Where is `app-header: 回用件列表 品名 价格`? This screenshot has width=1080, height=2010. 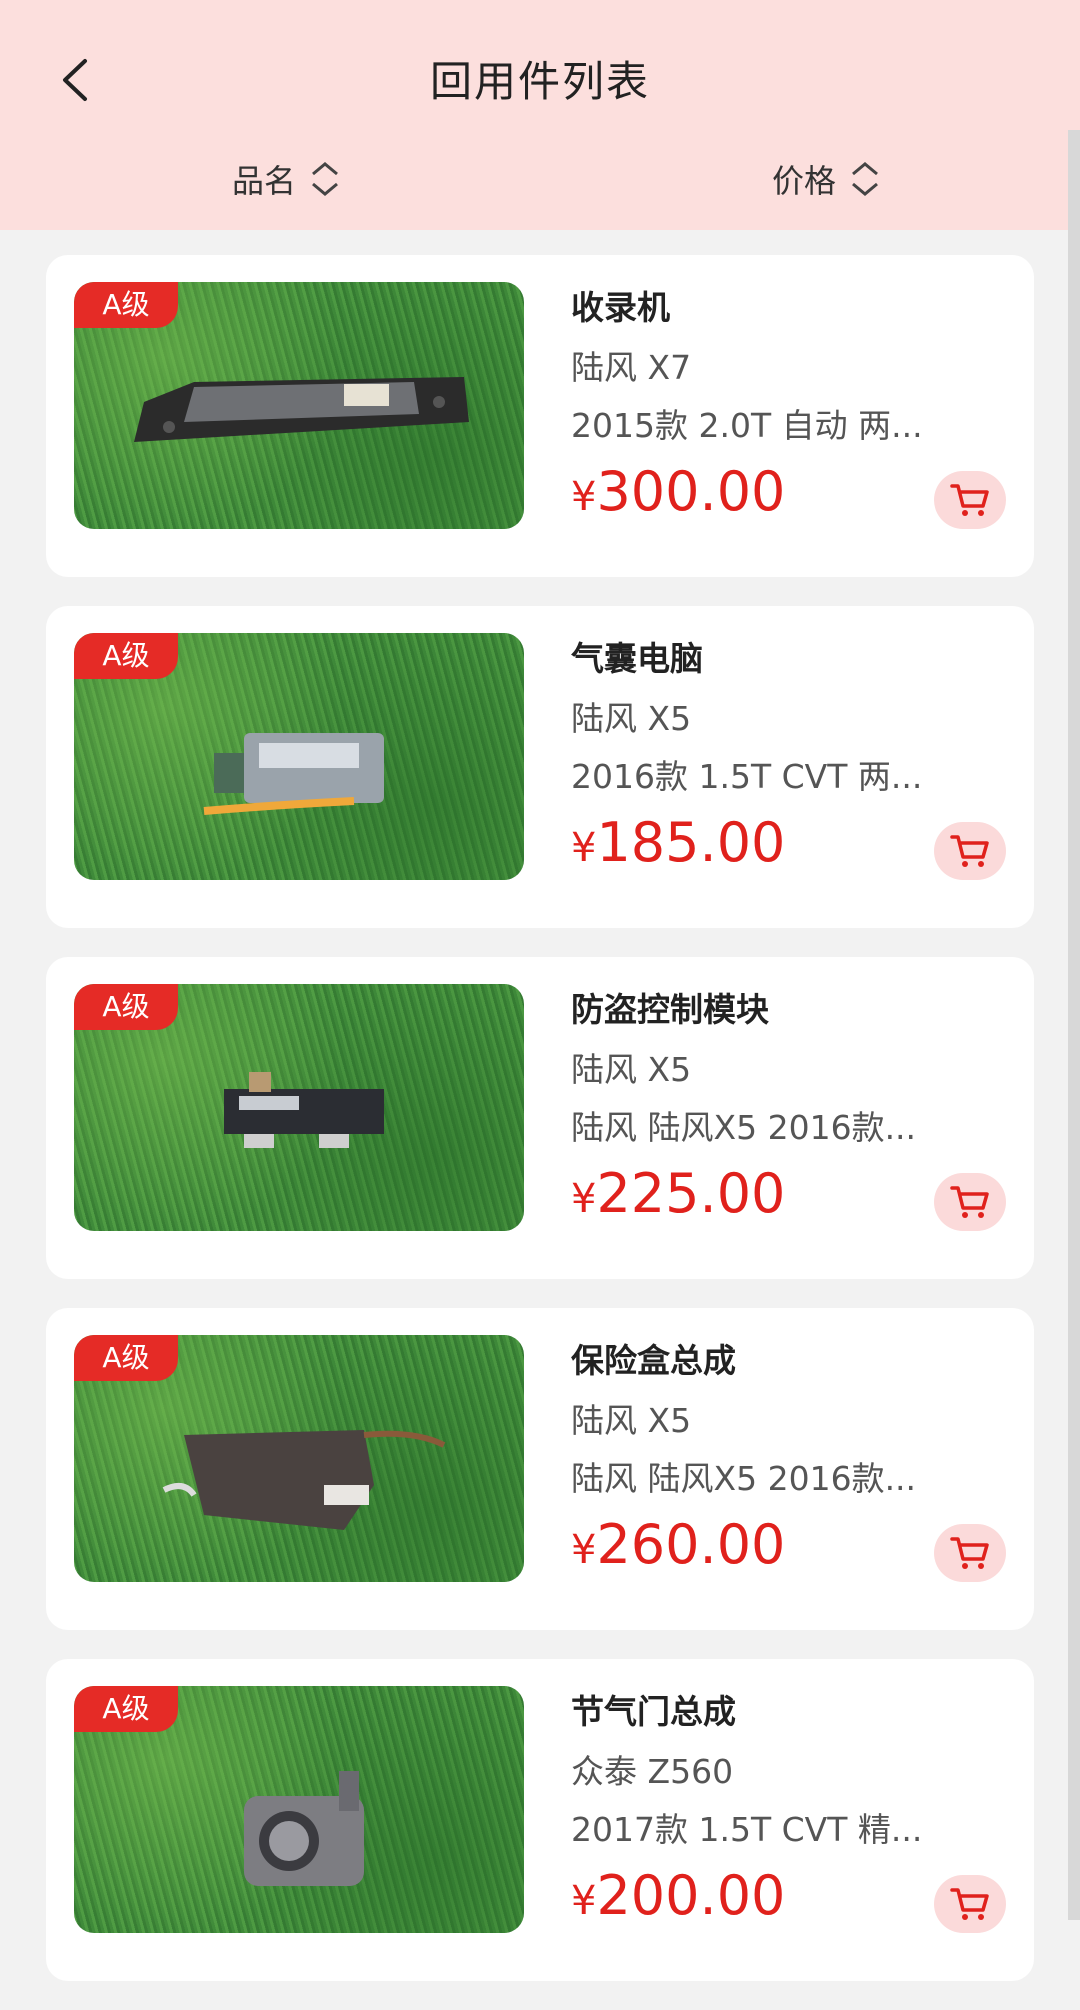 app-header: 回用件列表 品名 价格 is located at coordinates (540, 115).